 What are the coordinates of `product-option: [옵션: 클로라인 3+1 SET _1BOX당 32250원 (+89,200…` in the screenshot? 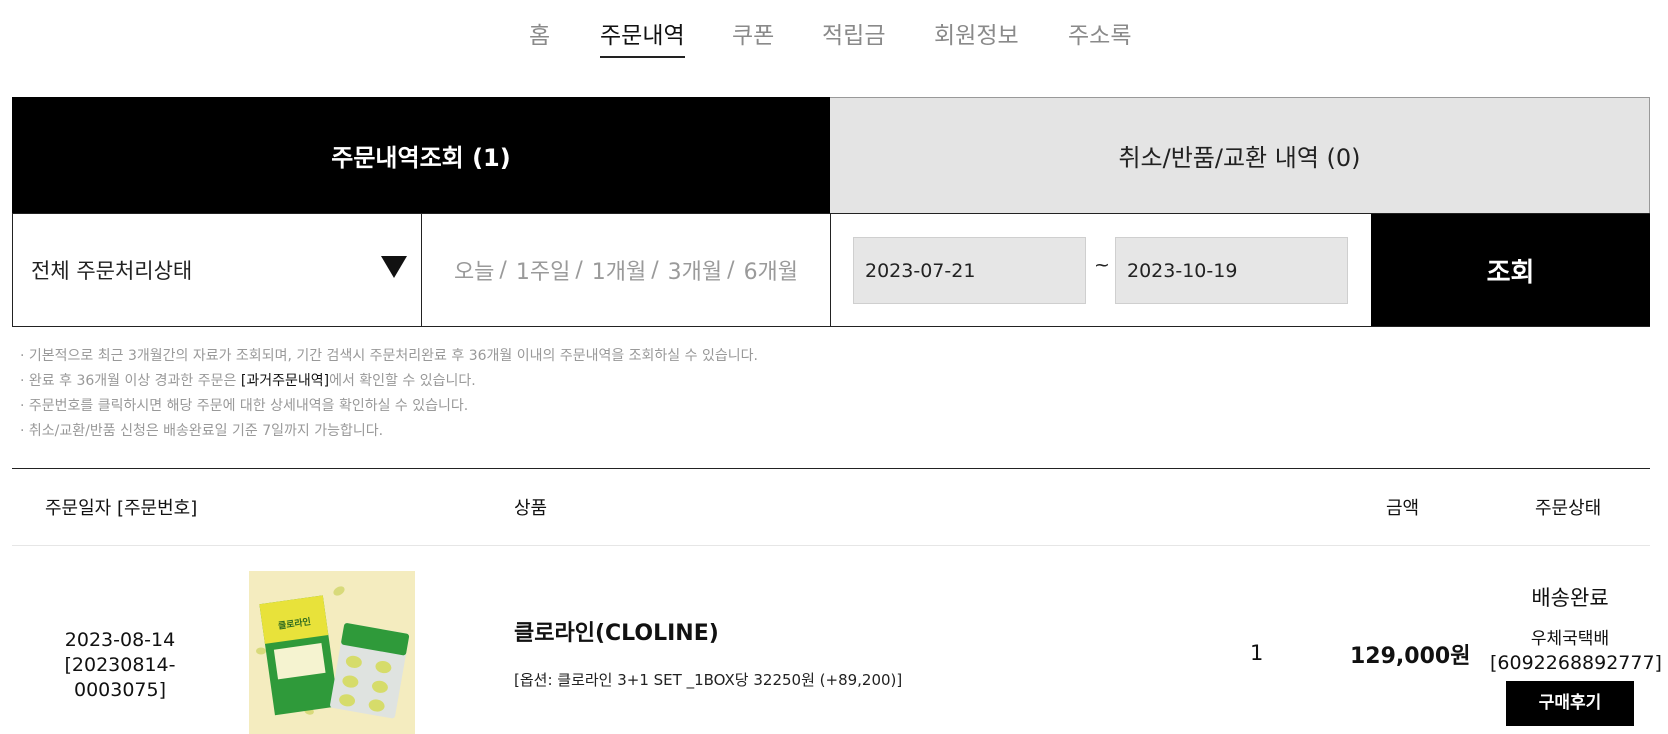 It's located at (708, 680).